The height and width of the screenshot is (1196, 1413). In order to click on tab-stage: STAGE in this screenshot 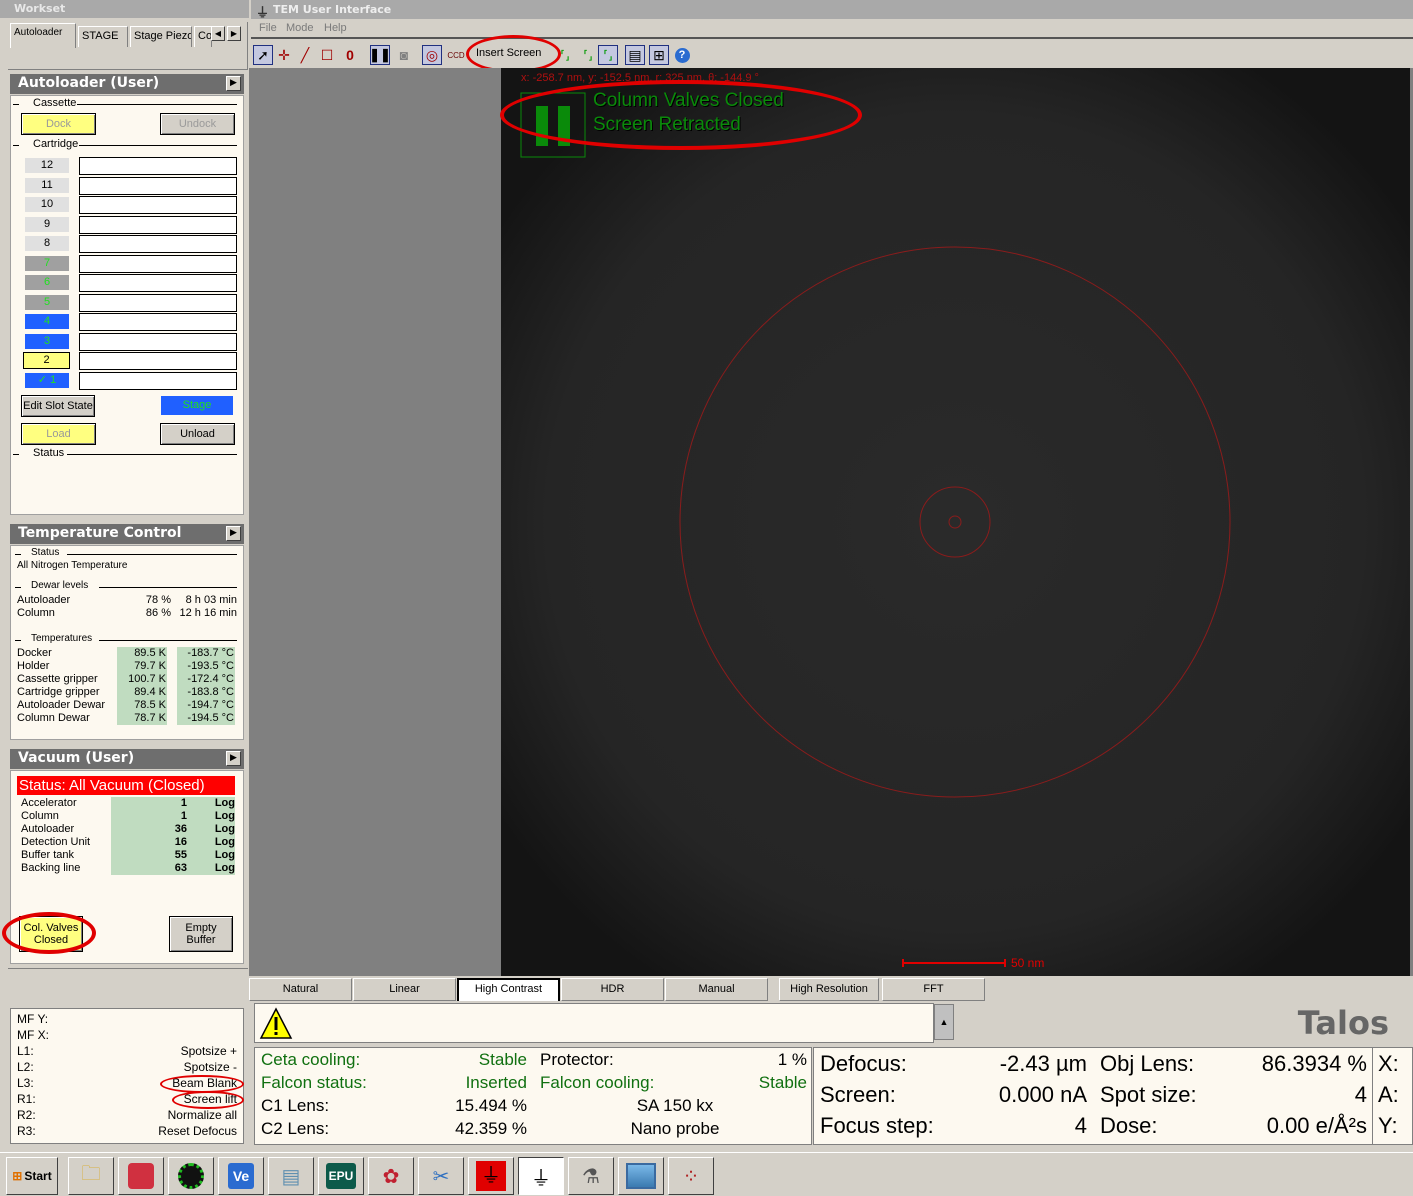, I will do `click(103, 36)`.